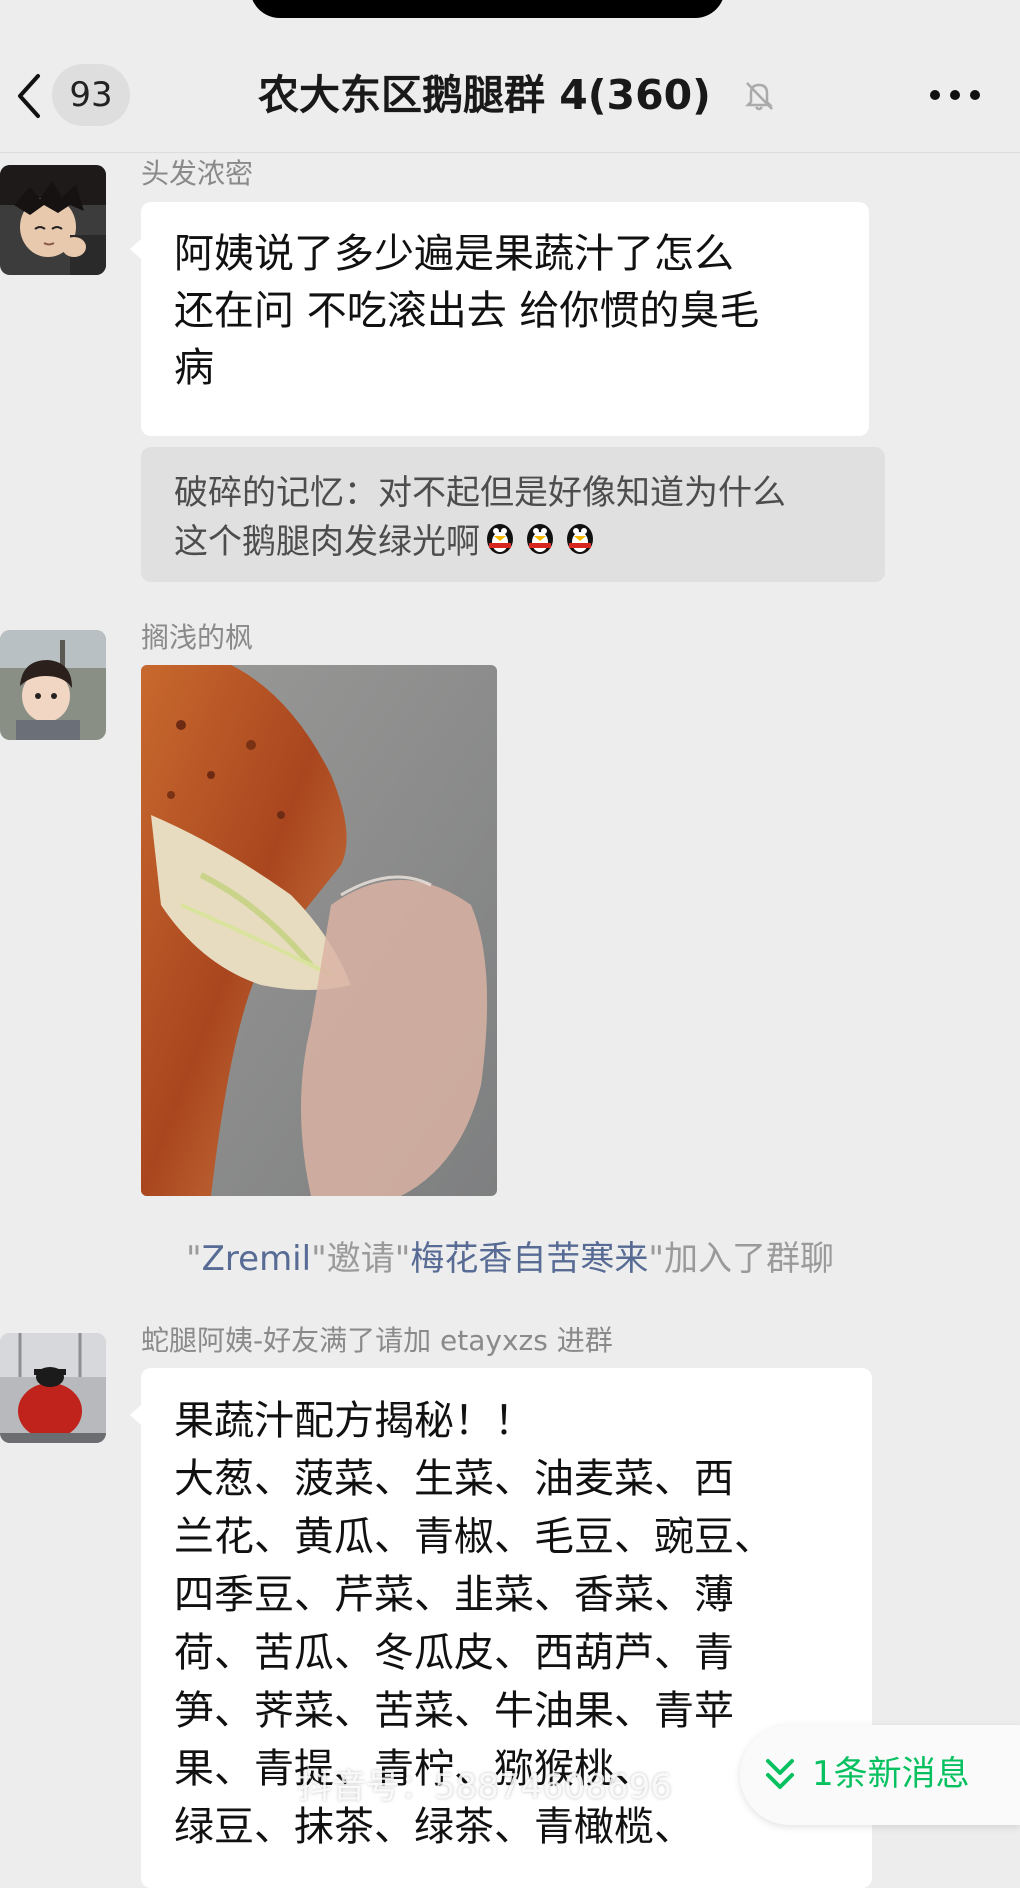 This screenshot has height=1888, width=1020. Describe the element at coordinates (891, 1774) in the screenshot. I see `new-messages-label: 1条新消息` at that location.